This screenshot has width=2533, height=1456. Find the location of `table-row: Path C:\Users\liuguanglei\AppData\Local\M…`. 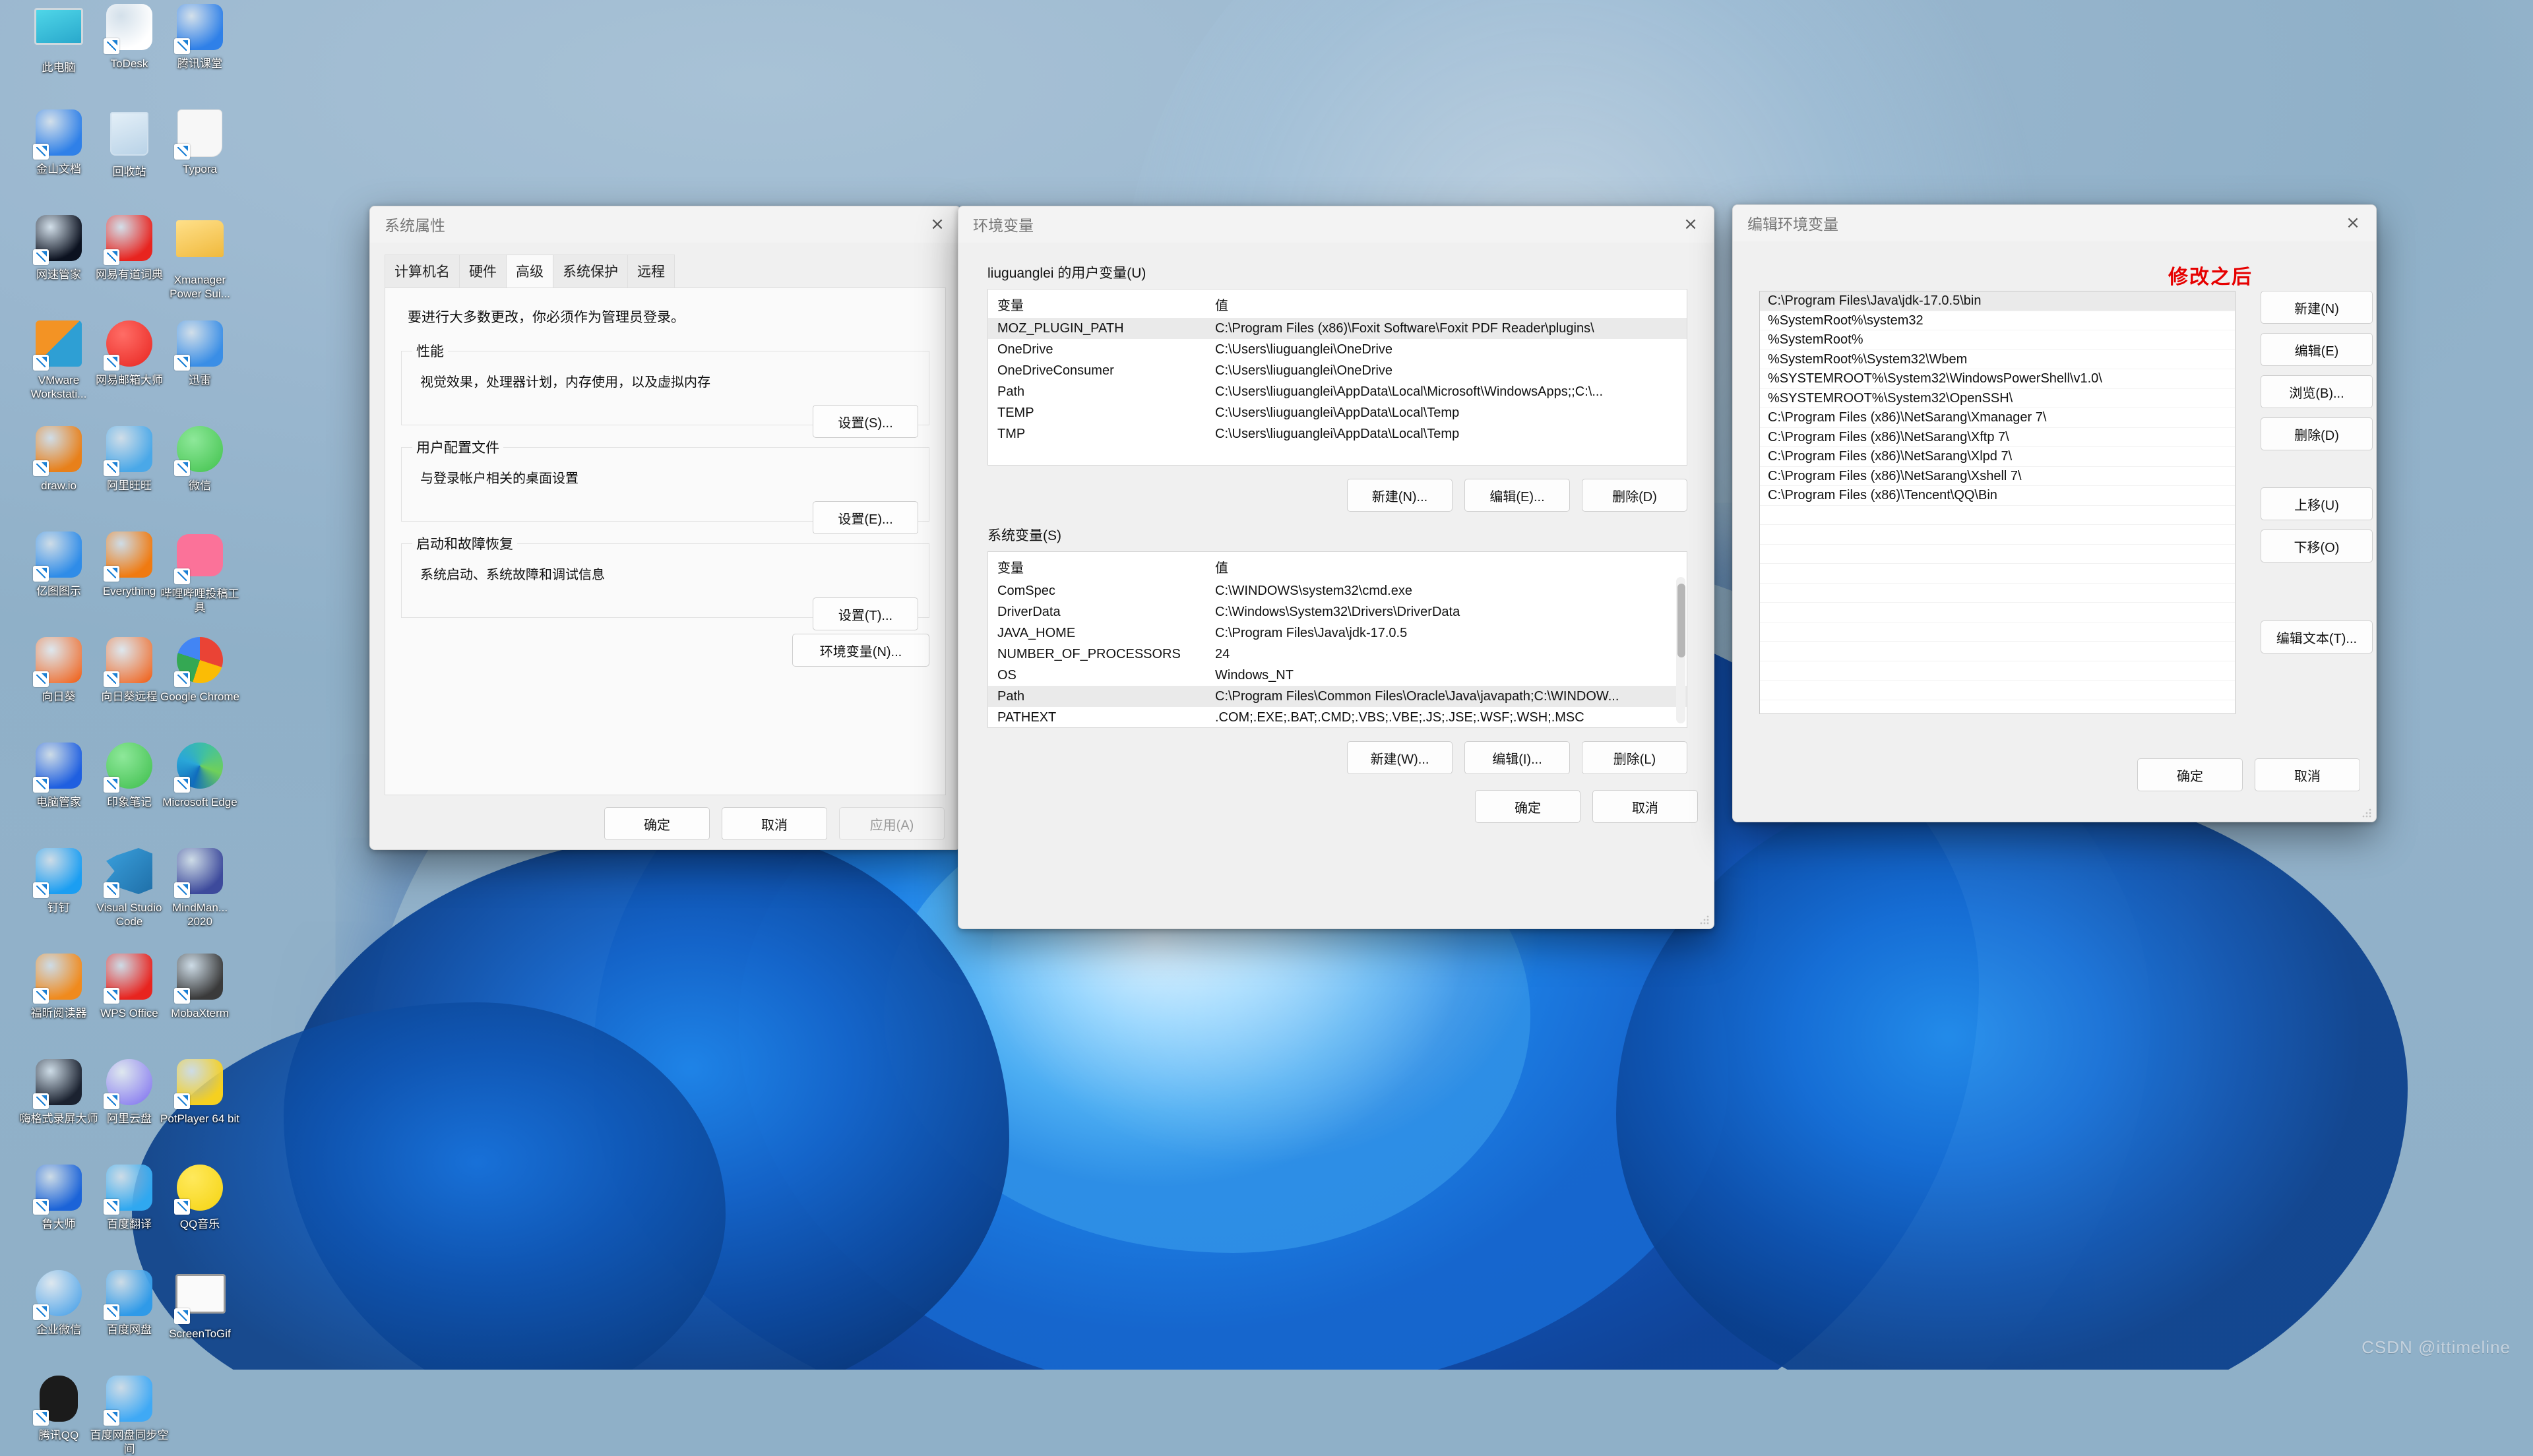

table-row: Path C:\Users\liuguanglei\AppData\Local\M… is located at coordinates (1337, 391).